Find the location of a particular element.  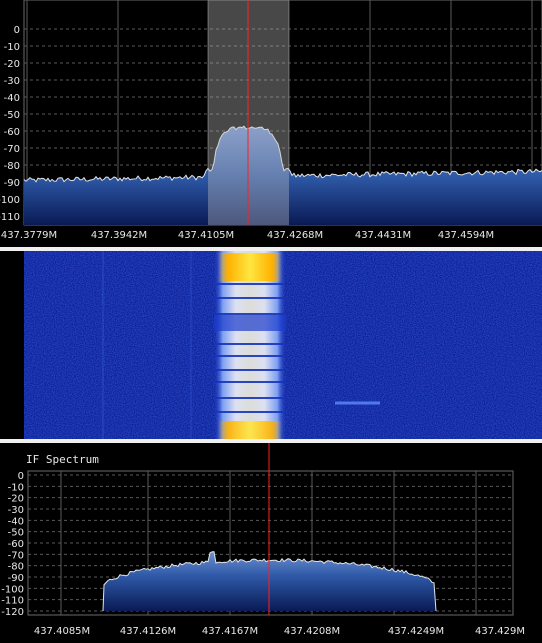

x-tick-label: 437.3779M is located at coordinates (29, 235).